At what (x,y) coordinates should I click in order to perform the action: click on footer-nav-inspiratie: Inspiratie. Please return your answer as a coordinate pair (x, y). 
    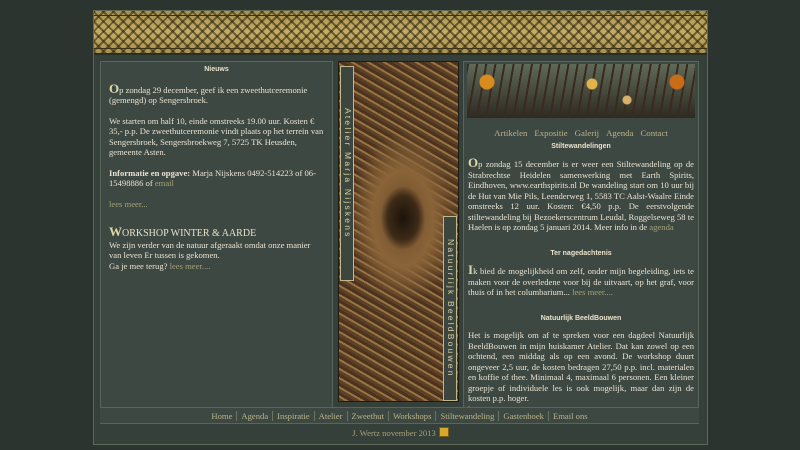
    Looking at the image, I should click on (293, 416).